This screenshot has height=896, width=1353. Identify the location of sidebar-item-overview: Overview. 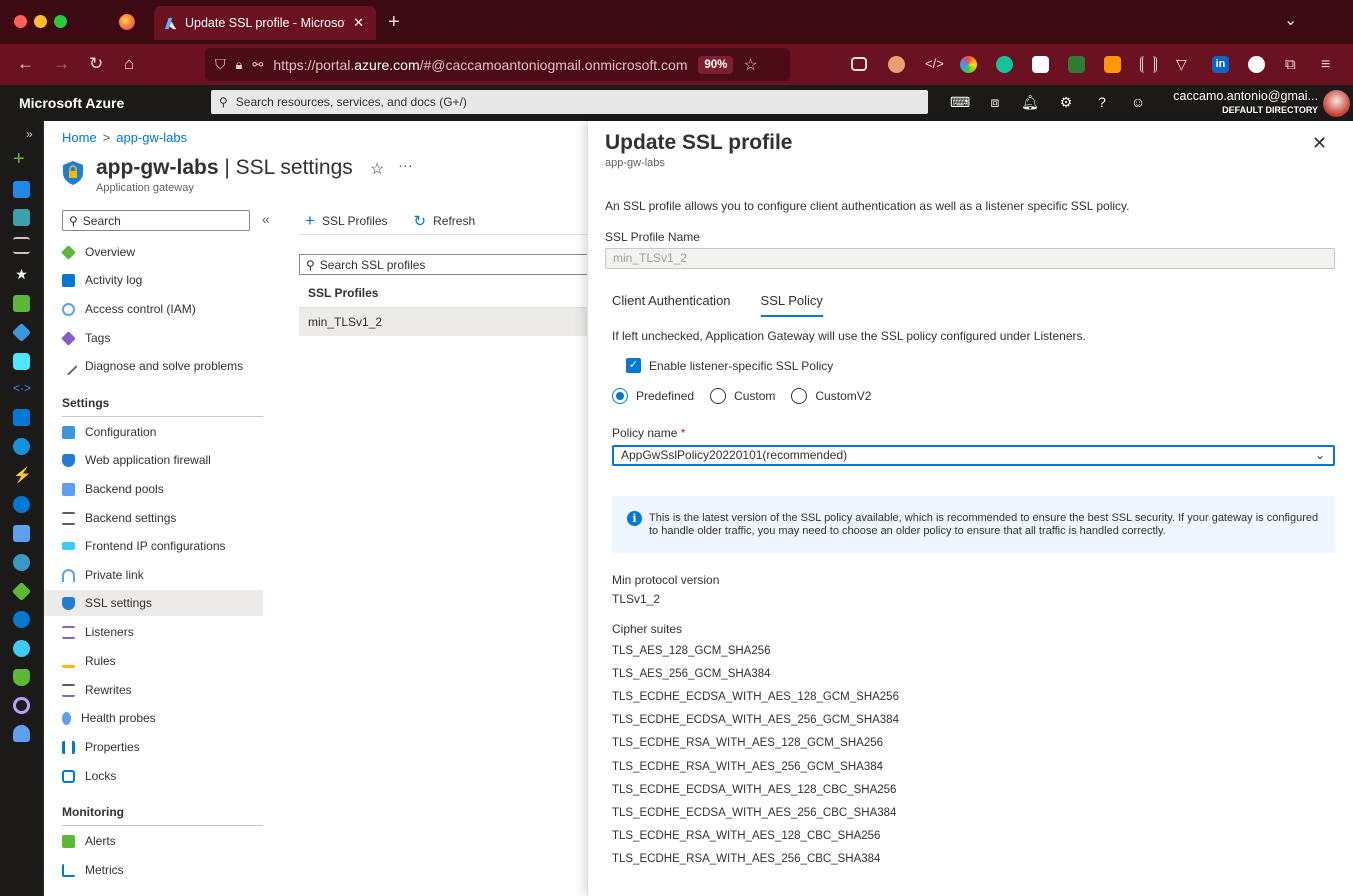
(161, 252).